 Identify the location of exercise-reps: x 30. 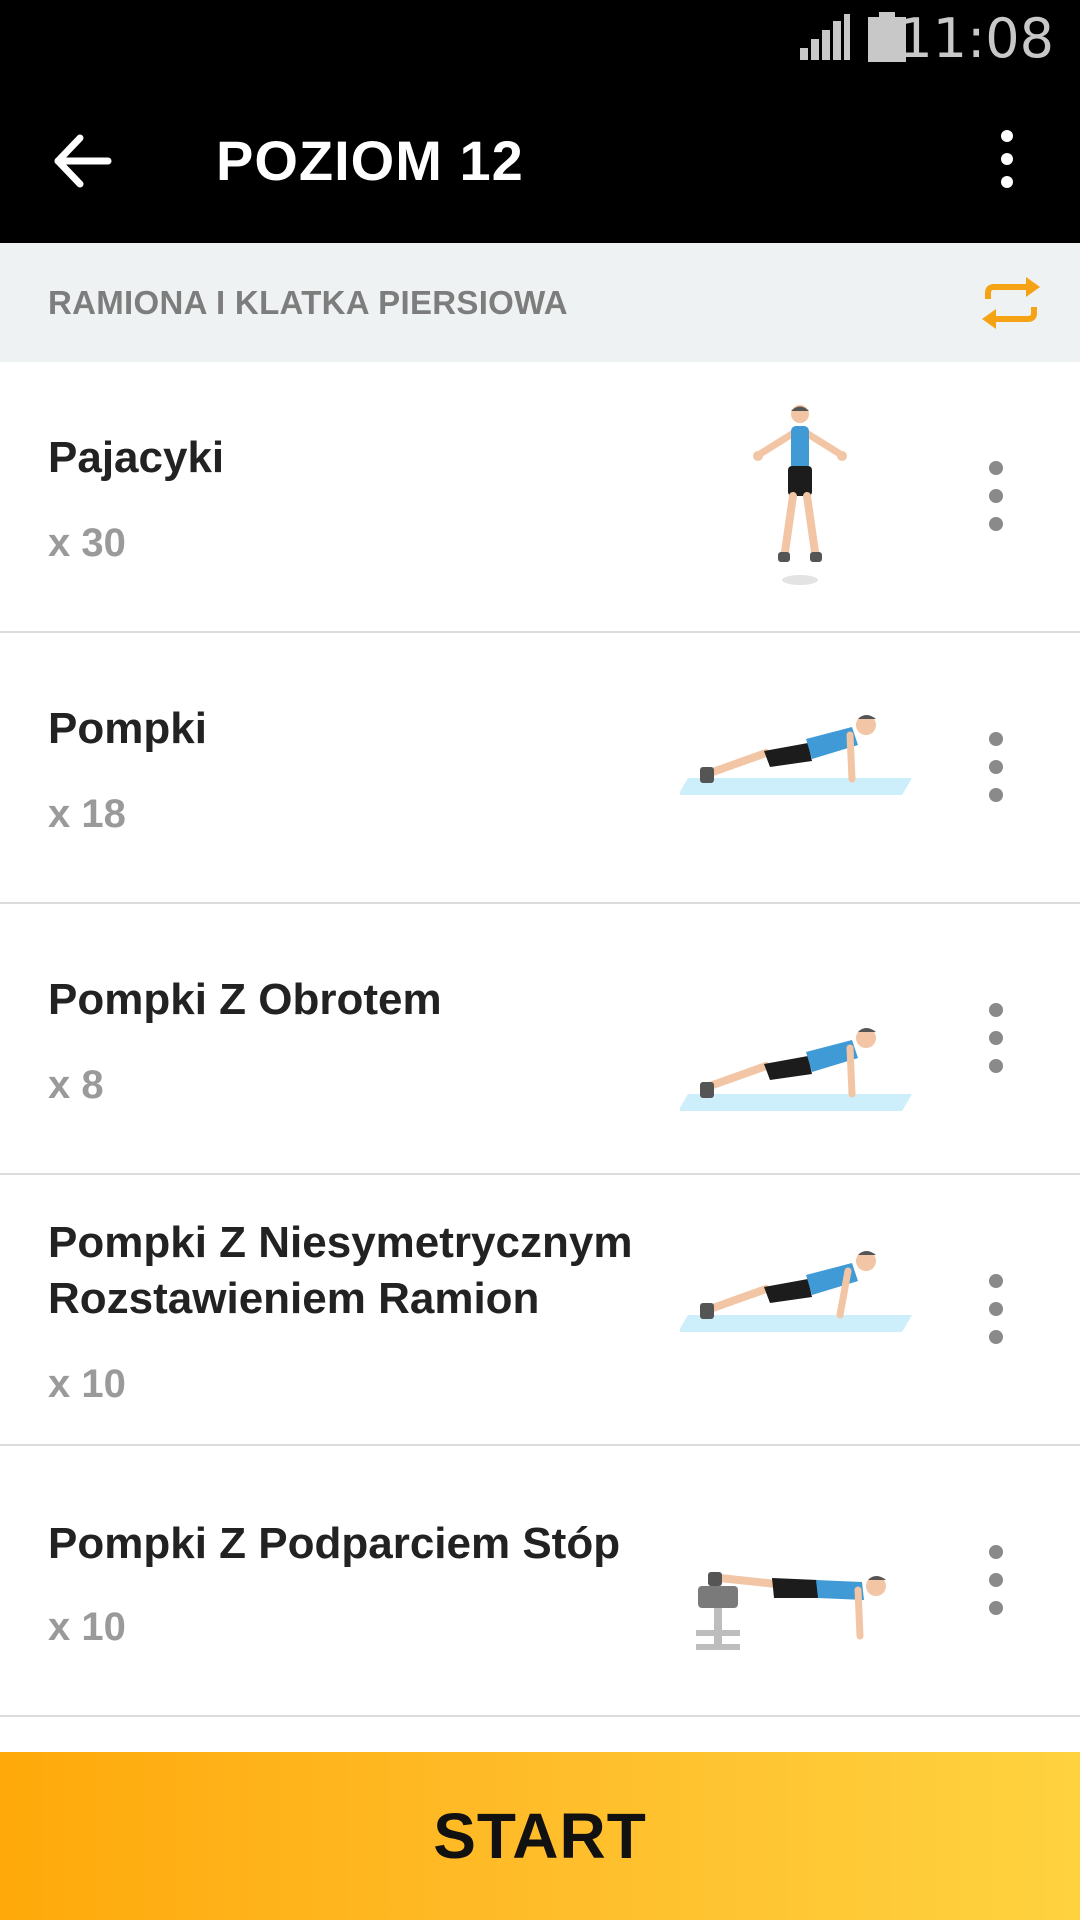
(87, 543).